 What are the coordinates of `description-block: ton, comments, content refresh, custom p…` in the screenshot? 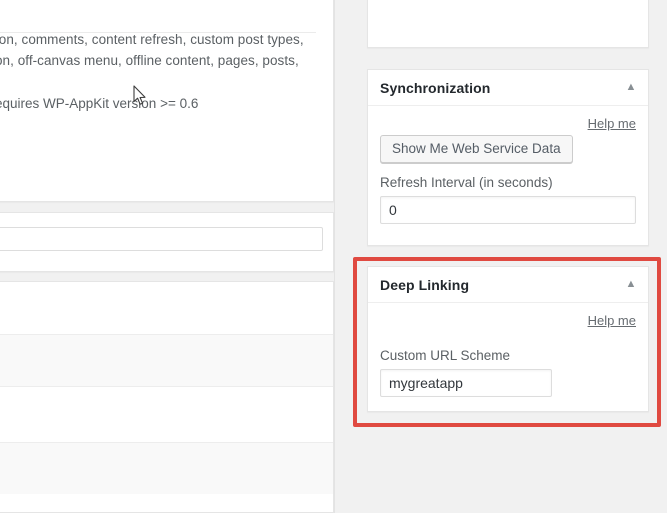 It's located at (160, 57).